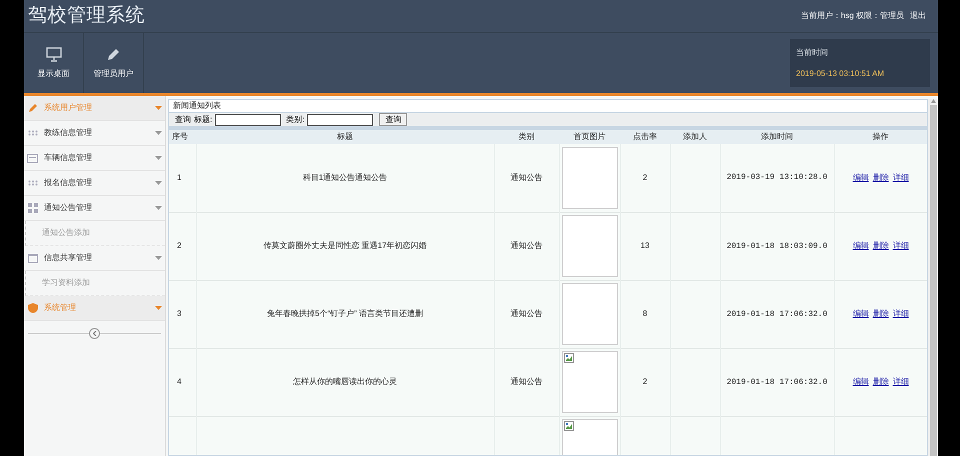 The height and width of the screenshot is (456, 960). I want to click on sidebar-item: 报名信息管理, so click(94, 183).